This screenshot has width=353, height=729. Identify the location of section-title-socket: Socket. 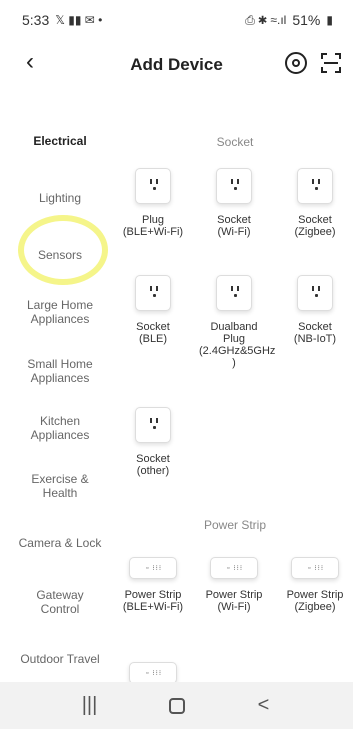
(235, 142).